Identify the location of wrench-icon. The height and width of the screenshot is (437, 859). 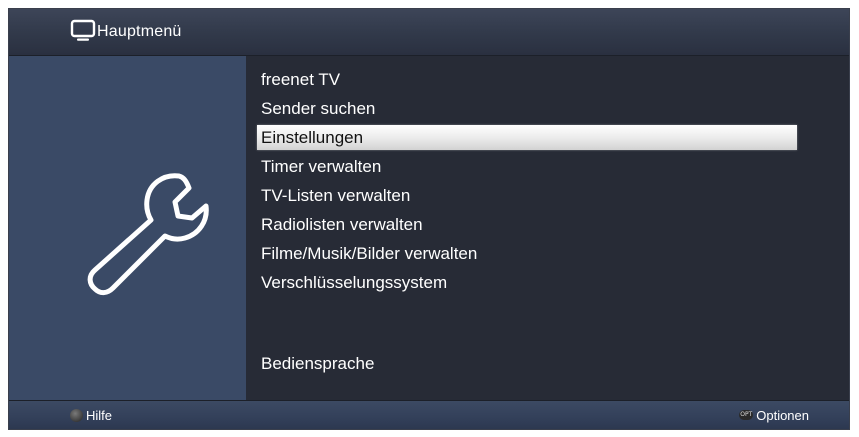
(148, 234).